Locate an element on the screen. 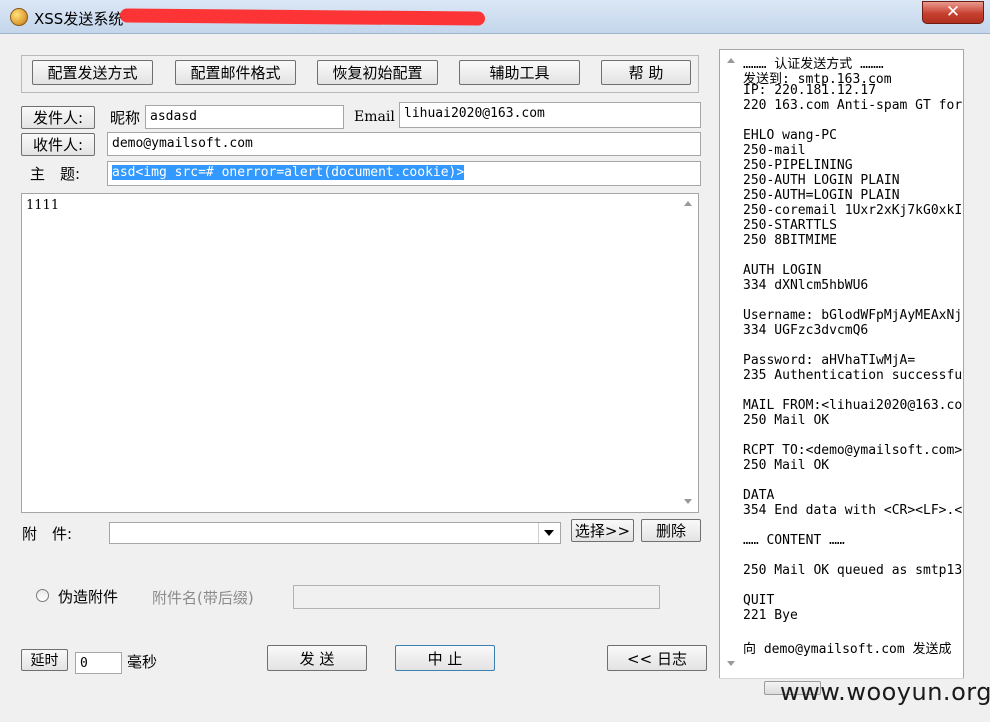 This screenshot has width=990, height=722. log-line: 221 Bye is located at coordinates (770, 615).